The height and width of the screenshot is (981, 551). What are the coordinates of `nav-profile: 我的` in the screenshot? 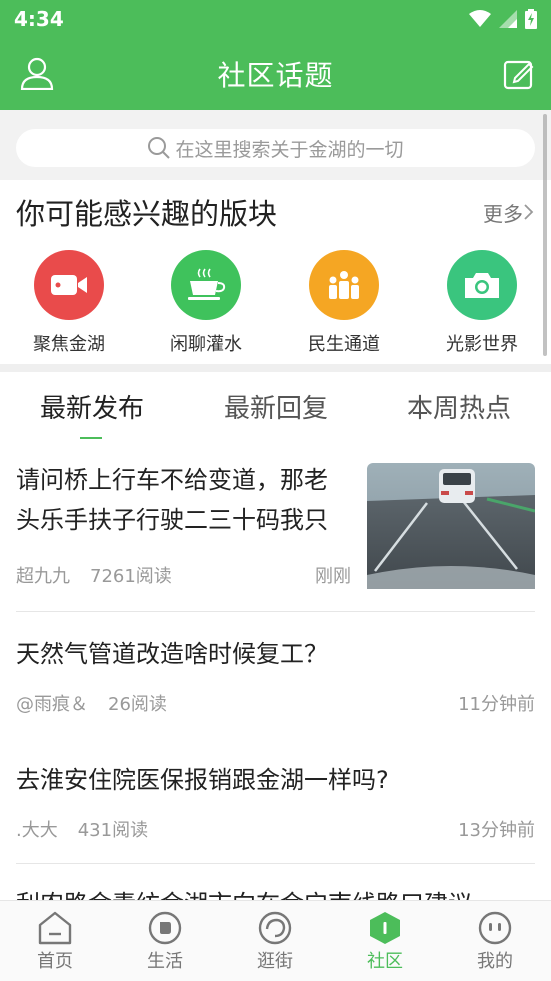 It's located at (495, 942).